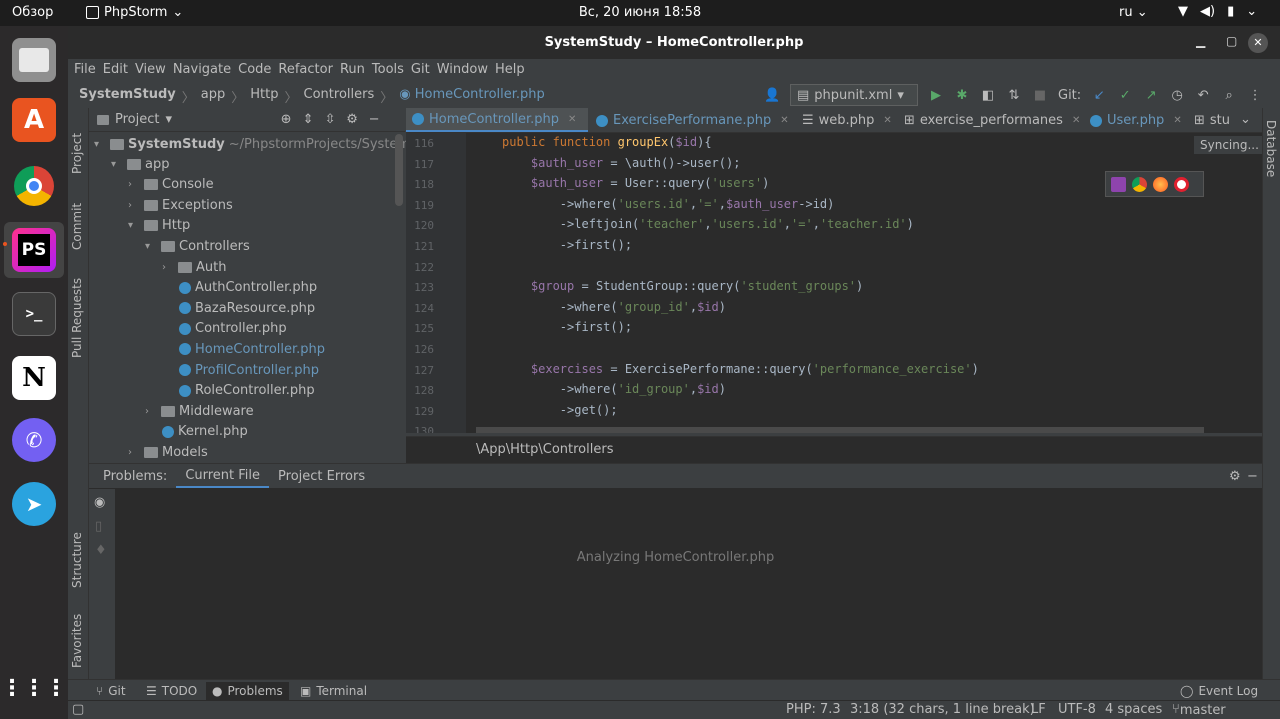  What do you see at coordinates (1217, 11) in the screenshot?
I see `system-tray: ▼ ◀) ▮ ⌄` at bounding box center [1217, 11].